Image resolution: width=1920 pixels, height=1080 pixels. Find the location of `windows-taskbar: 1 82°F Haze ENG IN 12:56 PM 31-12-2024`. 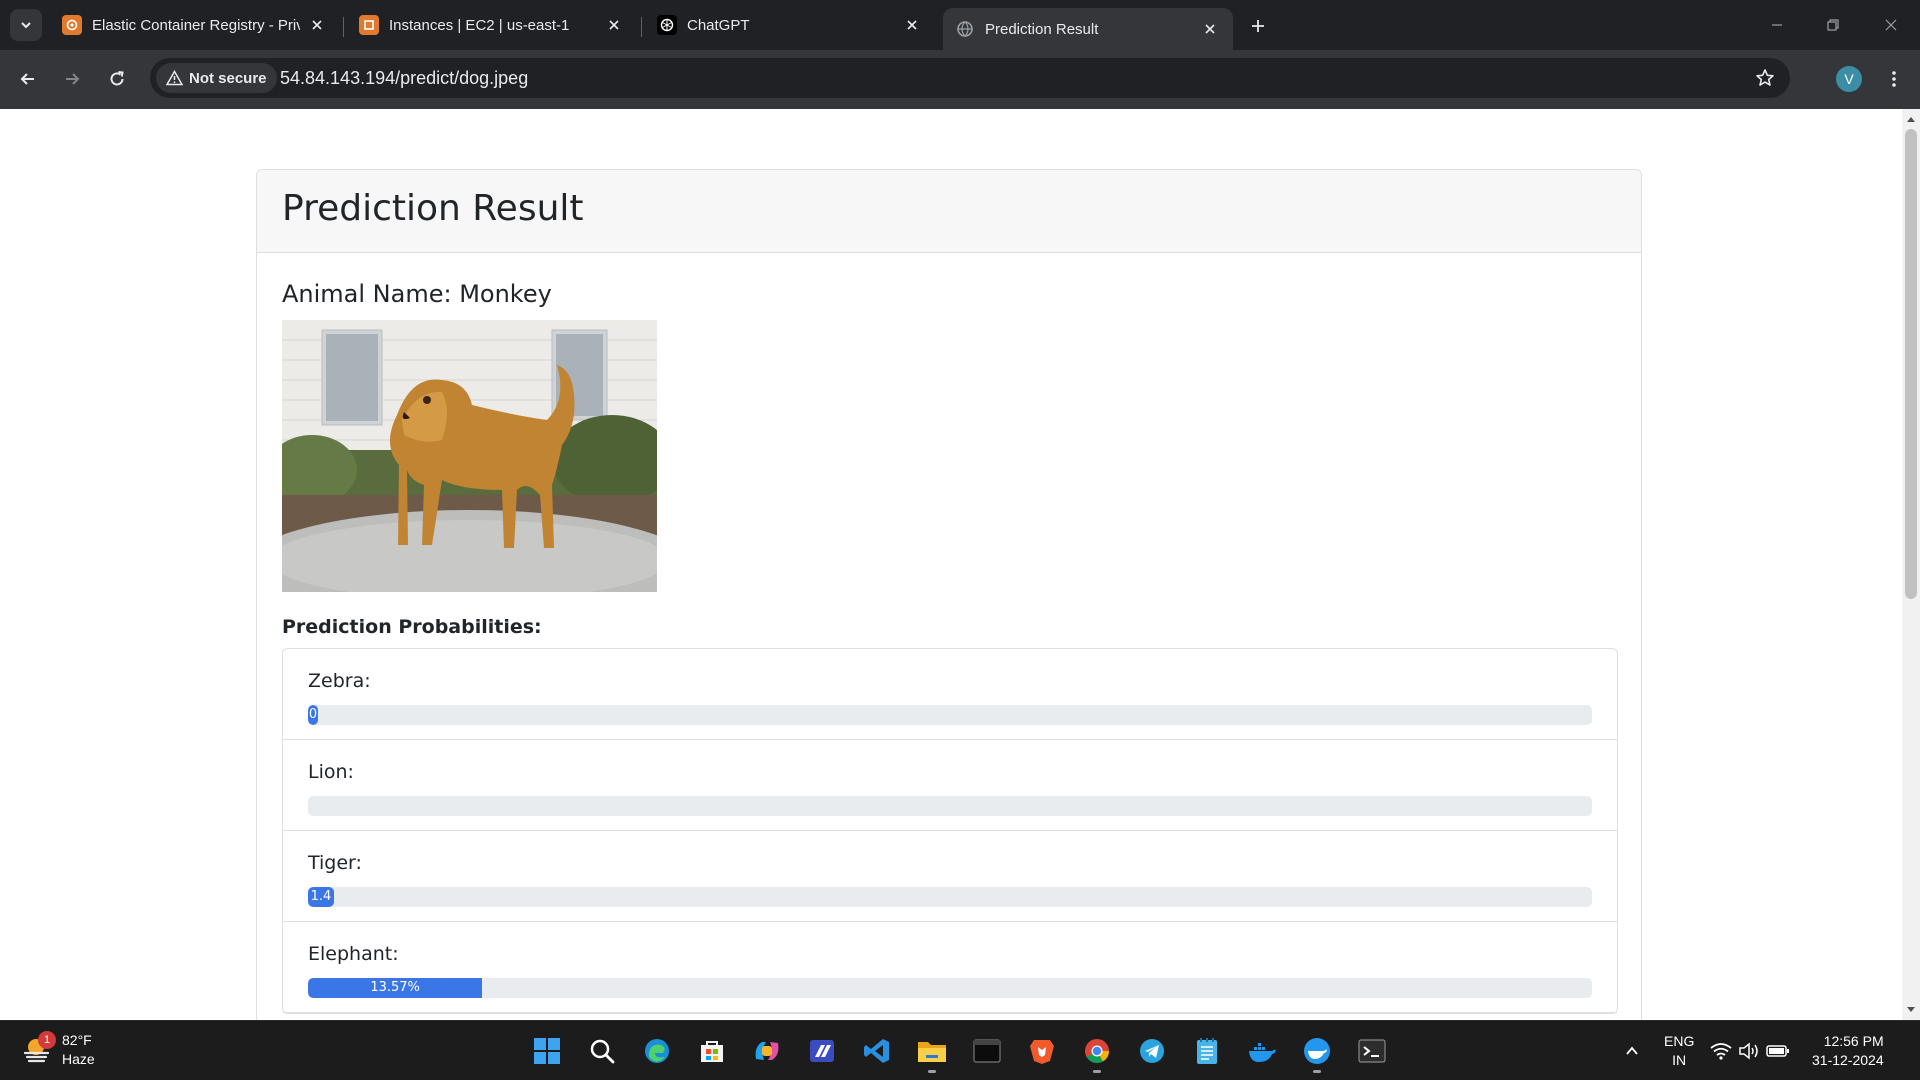

windows-taskbar: 1 82°F Haze ENG IN 12:56 PM 31-12-2024 is located at coordinates (960, 1050).